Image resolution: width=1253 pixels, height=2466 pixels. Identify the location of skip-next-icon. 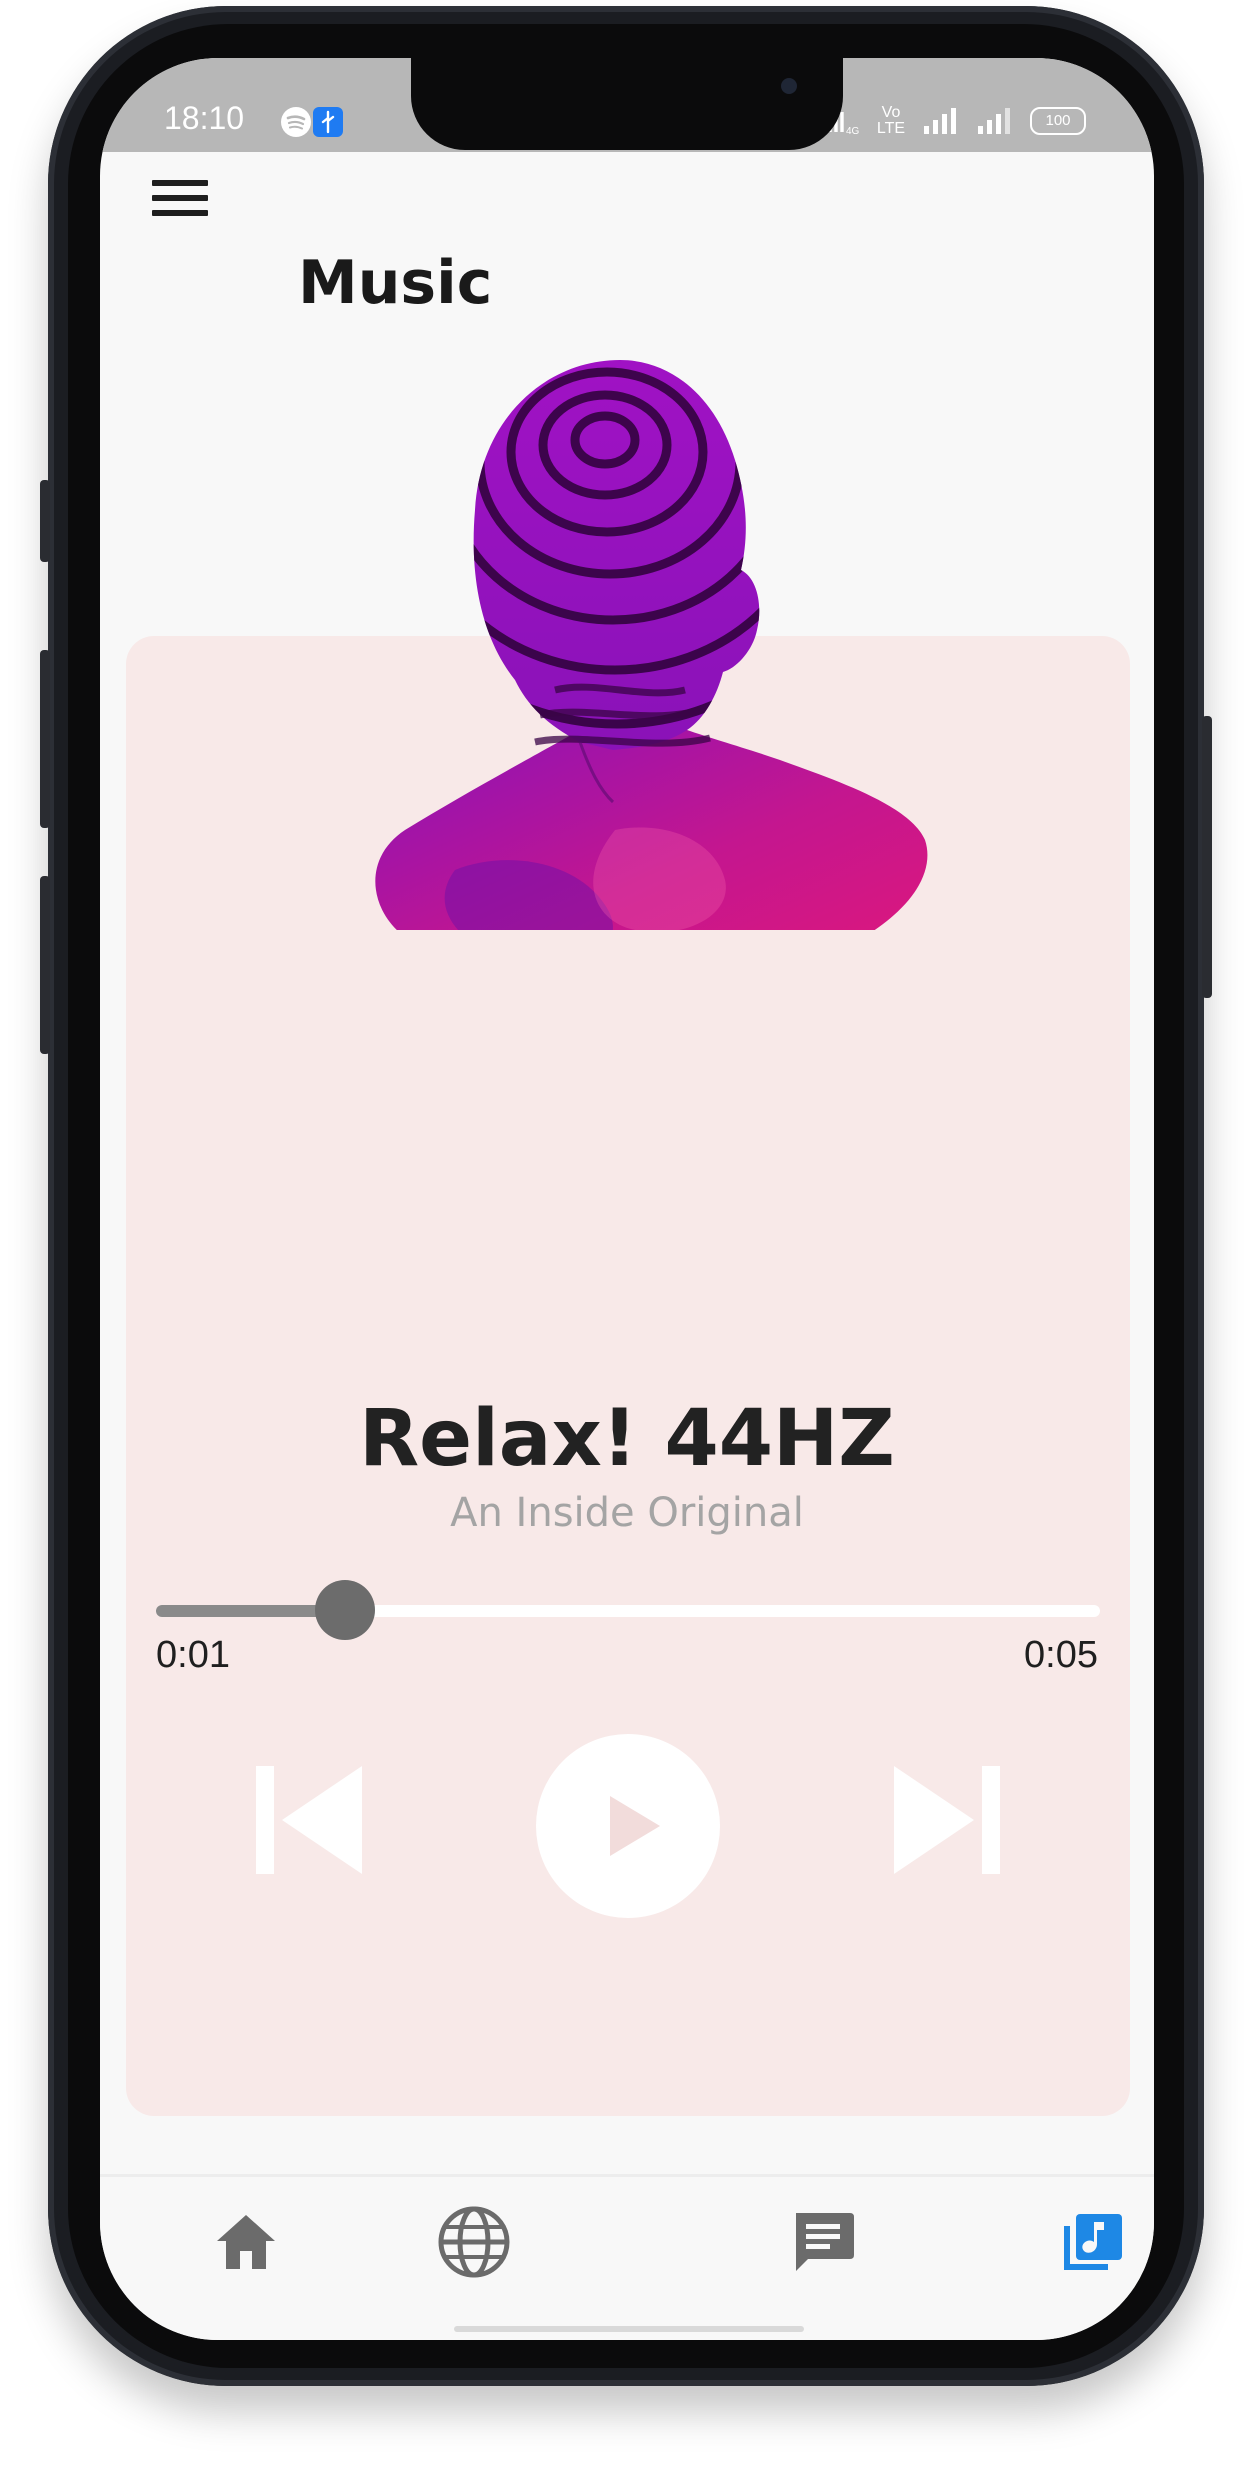
(947, 1820).